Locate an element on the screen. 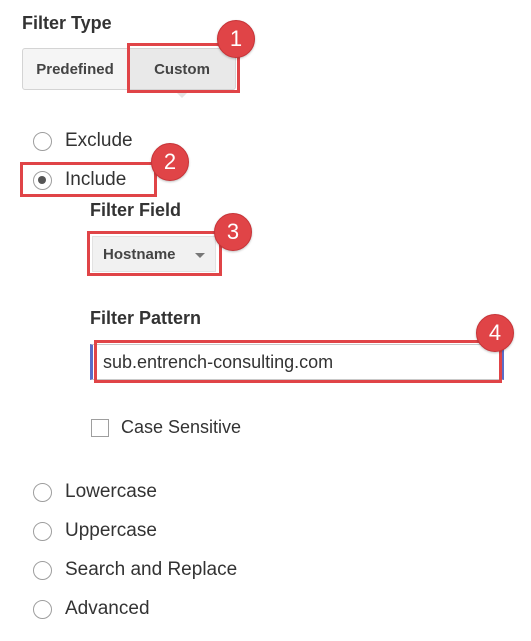  case-sensitive-checkbox is located at coordinates (100, 427).